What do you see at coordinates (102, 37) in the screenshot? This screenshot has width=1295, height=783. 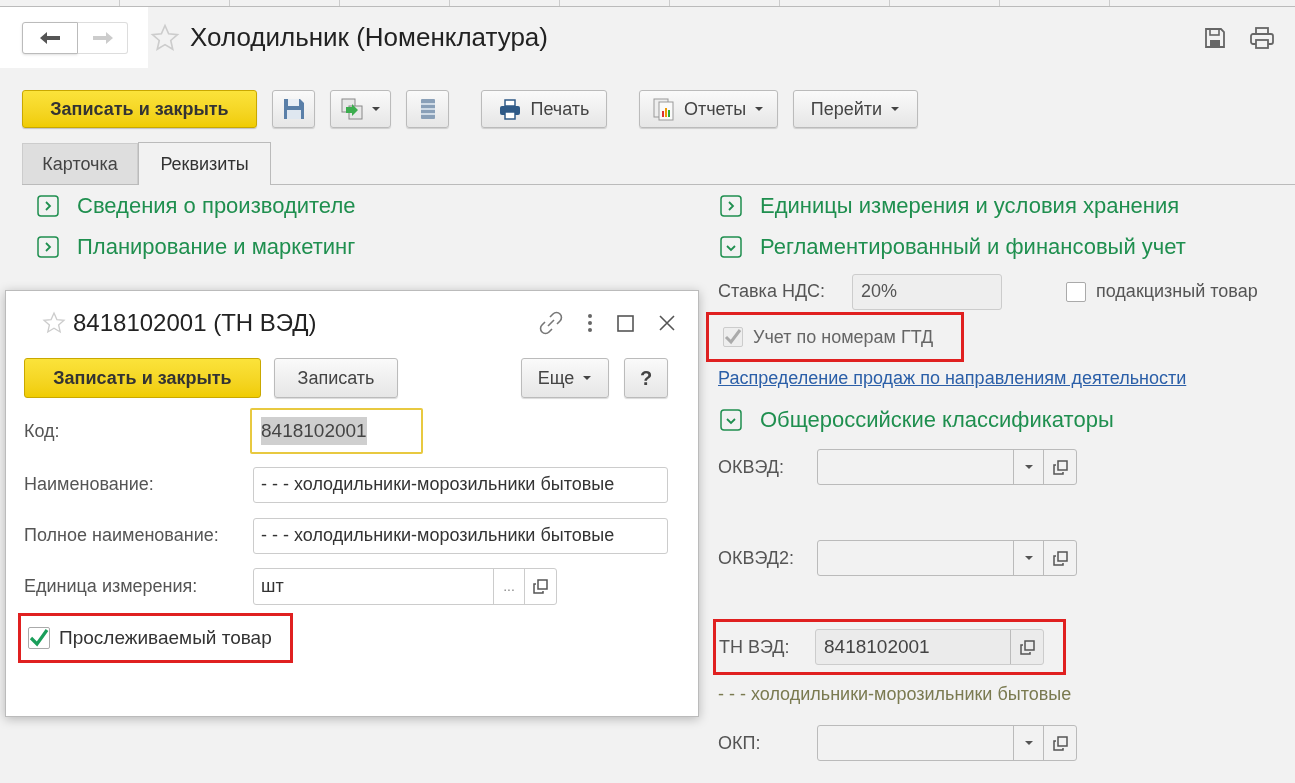 I see `forward-arrow-icon` at bounding box center [102, 37].